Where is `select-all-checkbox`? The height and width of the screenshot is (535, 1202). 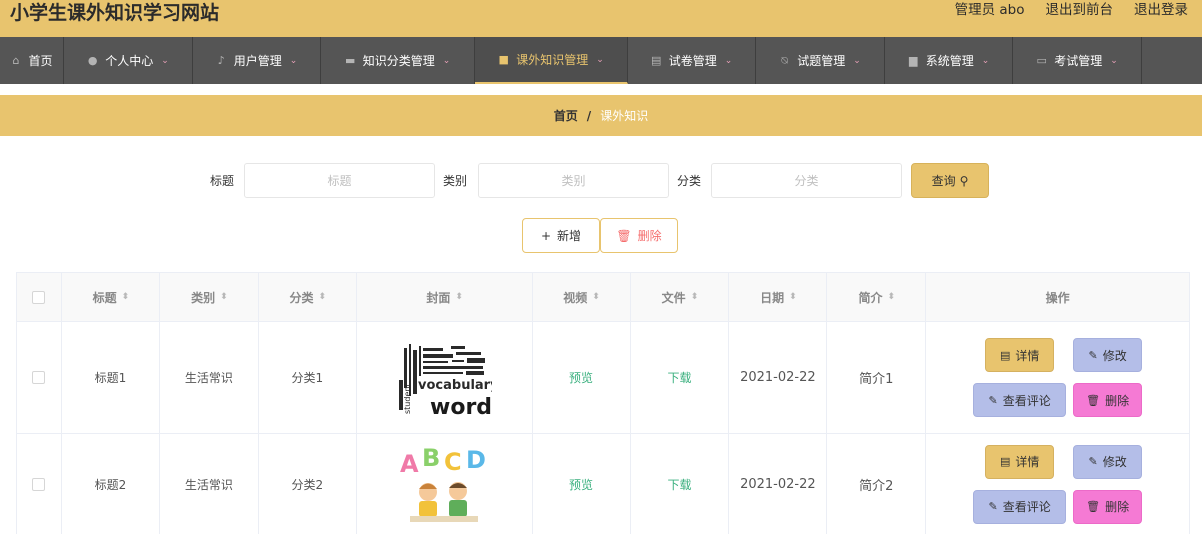
select-all-checkbox is located at coordinates (39, 297).